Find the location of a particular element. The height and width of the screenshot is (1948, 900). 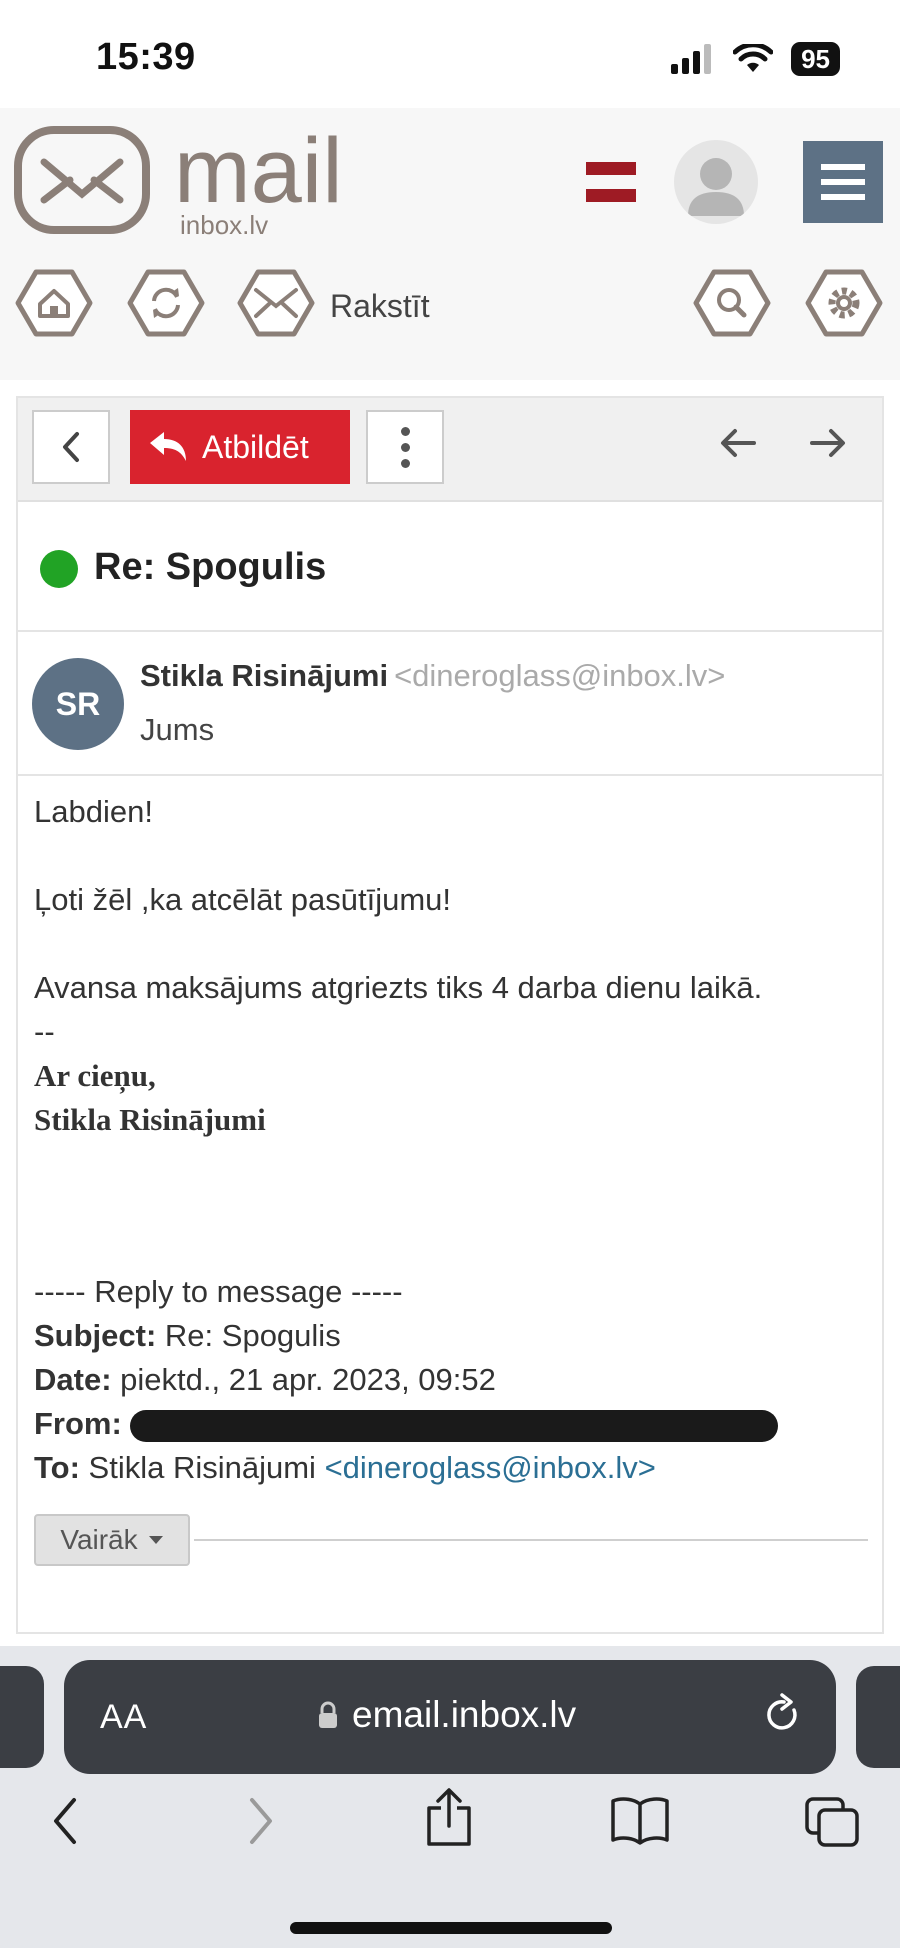

gear-icon is located at coordinates (844, 303).